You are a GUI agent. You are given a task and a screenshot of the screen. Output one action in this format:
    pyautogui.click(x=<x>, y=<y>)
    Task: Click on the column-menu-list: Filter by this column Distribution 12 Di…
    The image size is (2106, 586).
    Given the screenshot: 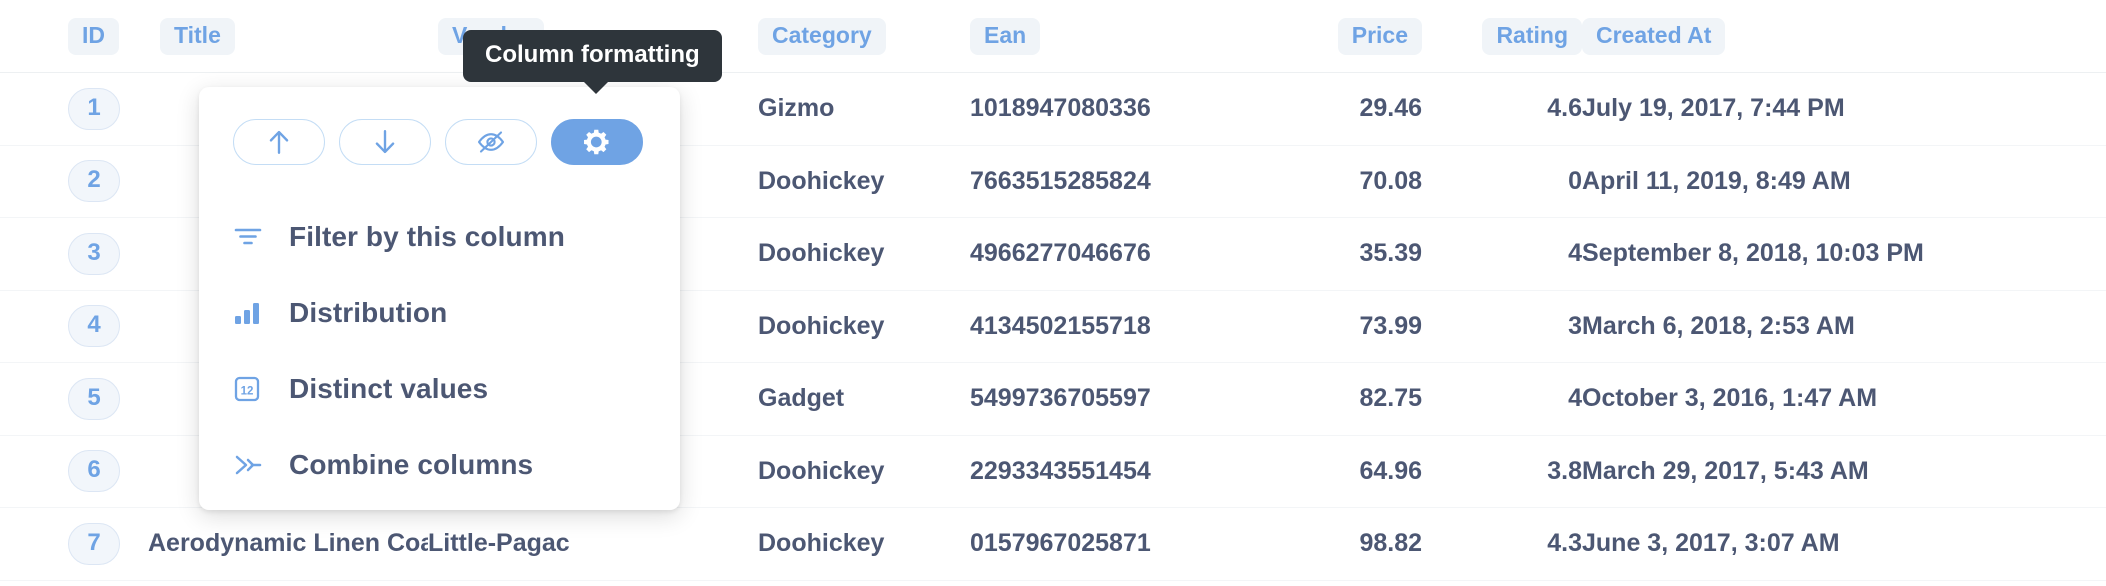 What is the action you would take?
    pyautogui.click(x=439, y=351)
    